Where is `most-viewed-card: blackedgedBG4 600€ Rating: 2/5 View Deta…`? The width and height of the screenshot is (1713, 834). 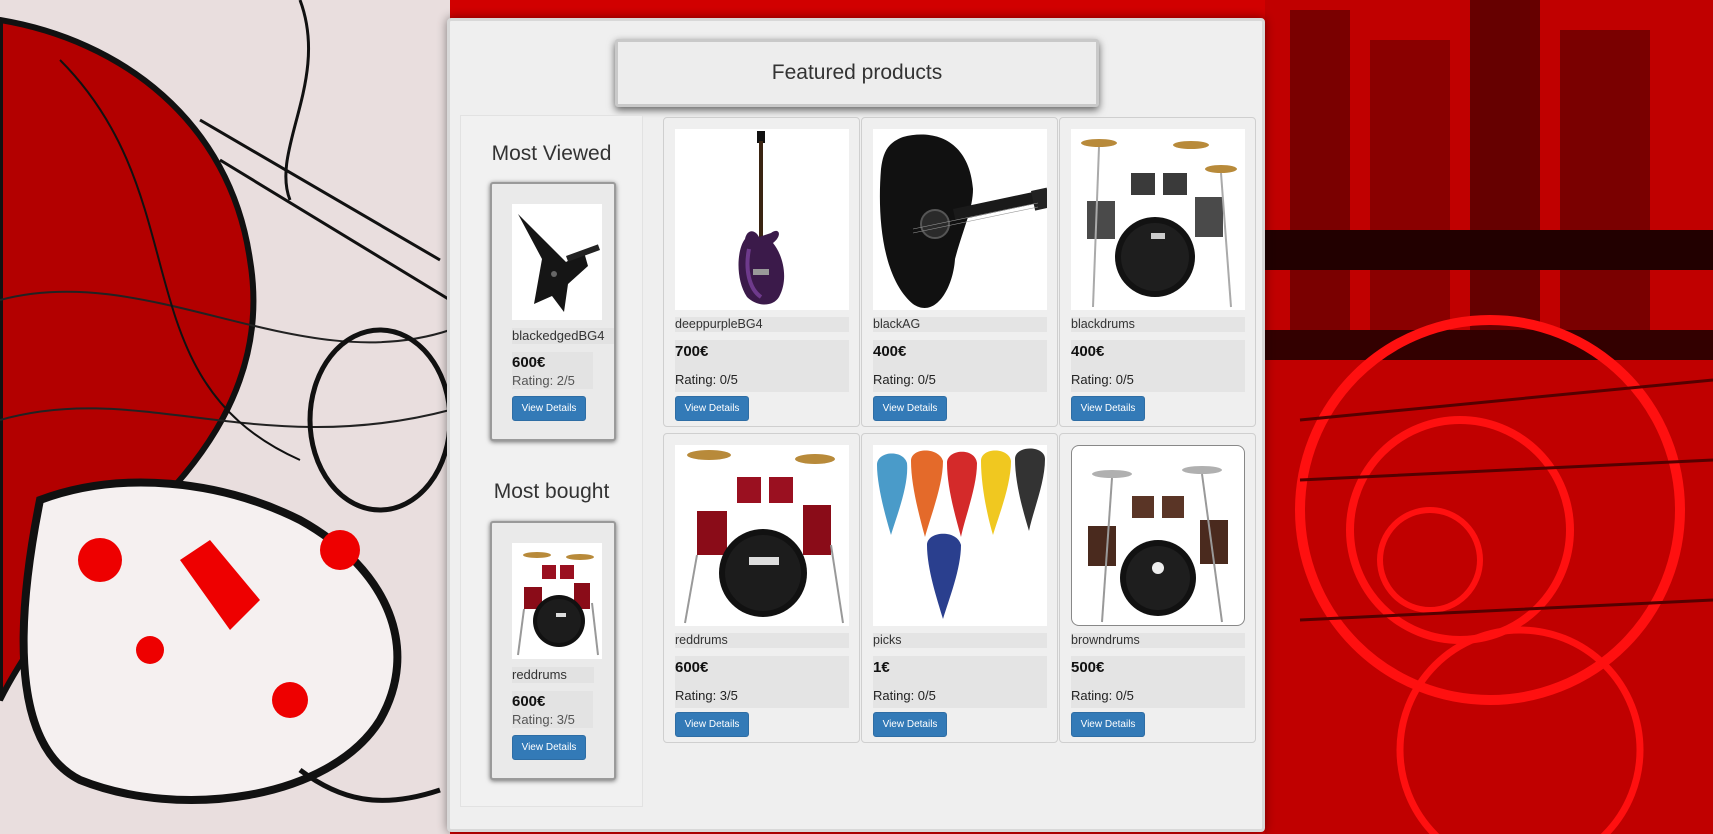
most-viewed-card: blackedgedBG4 600€ Rating: 2/5 View Deta… is located at coordinates (553, 311).